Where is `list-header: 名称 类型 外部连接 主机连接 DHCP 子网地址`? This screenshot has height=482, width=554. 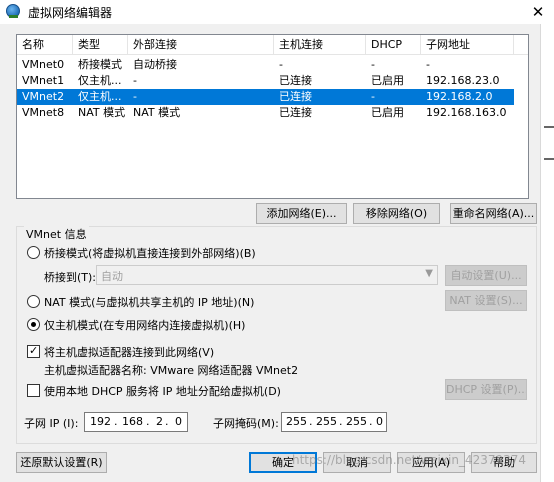
list-header: 名称 类型 外部连接 主机连接 DHCP 子网地址 is located at coordinates (272, 45).